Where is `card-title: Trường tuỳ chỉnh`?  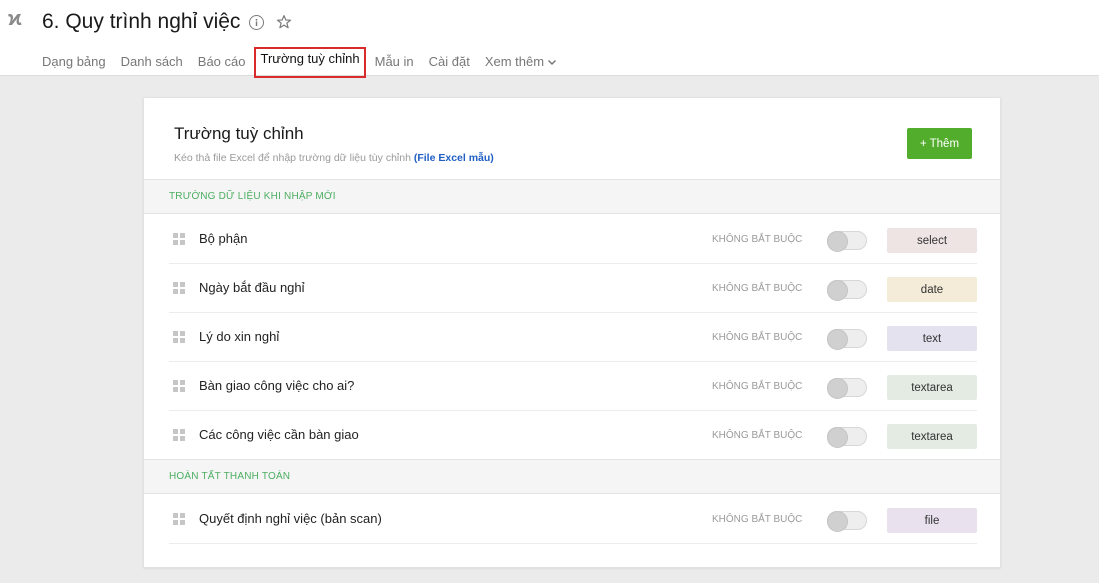 card-title: Trường tuỳ chỉnh is located at coordinates (239, 133).